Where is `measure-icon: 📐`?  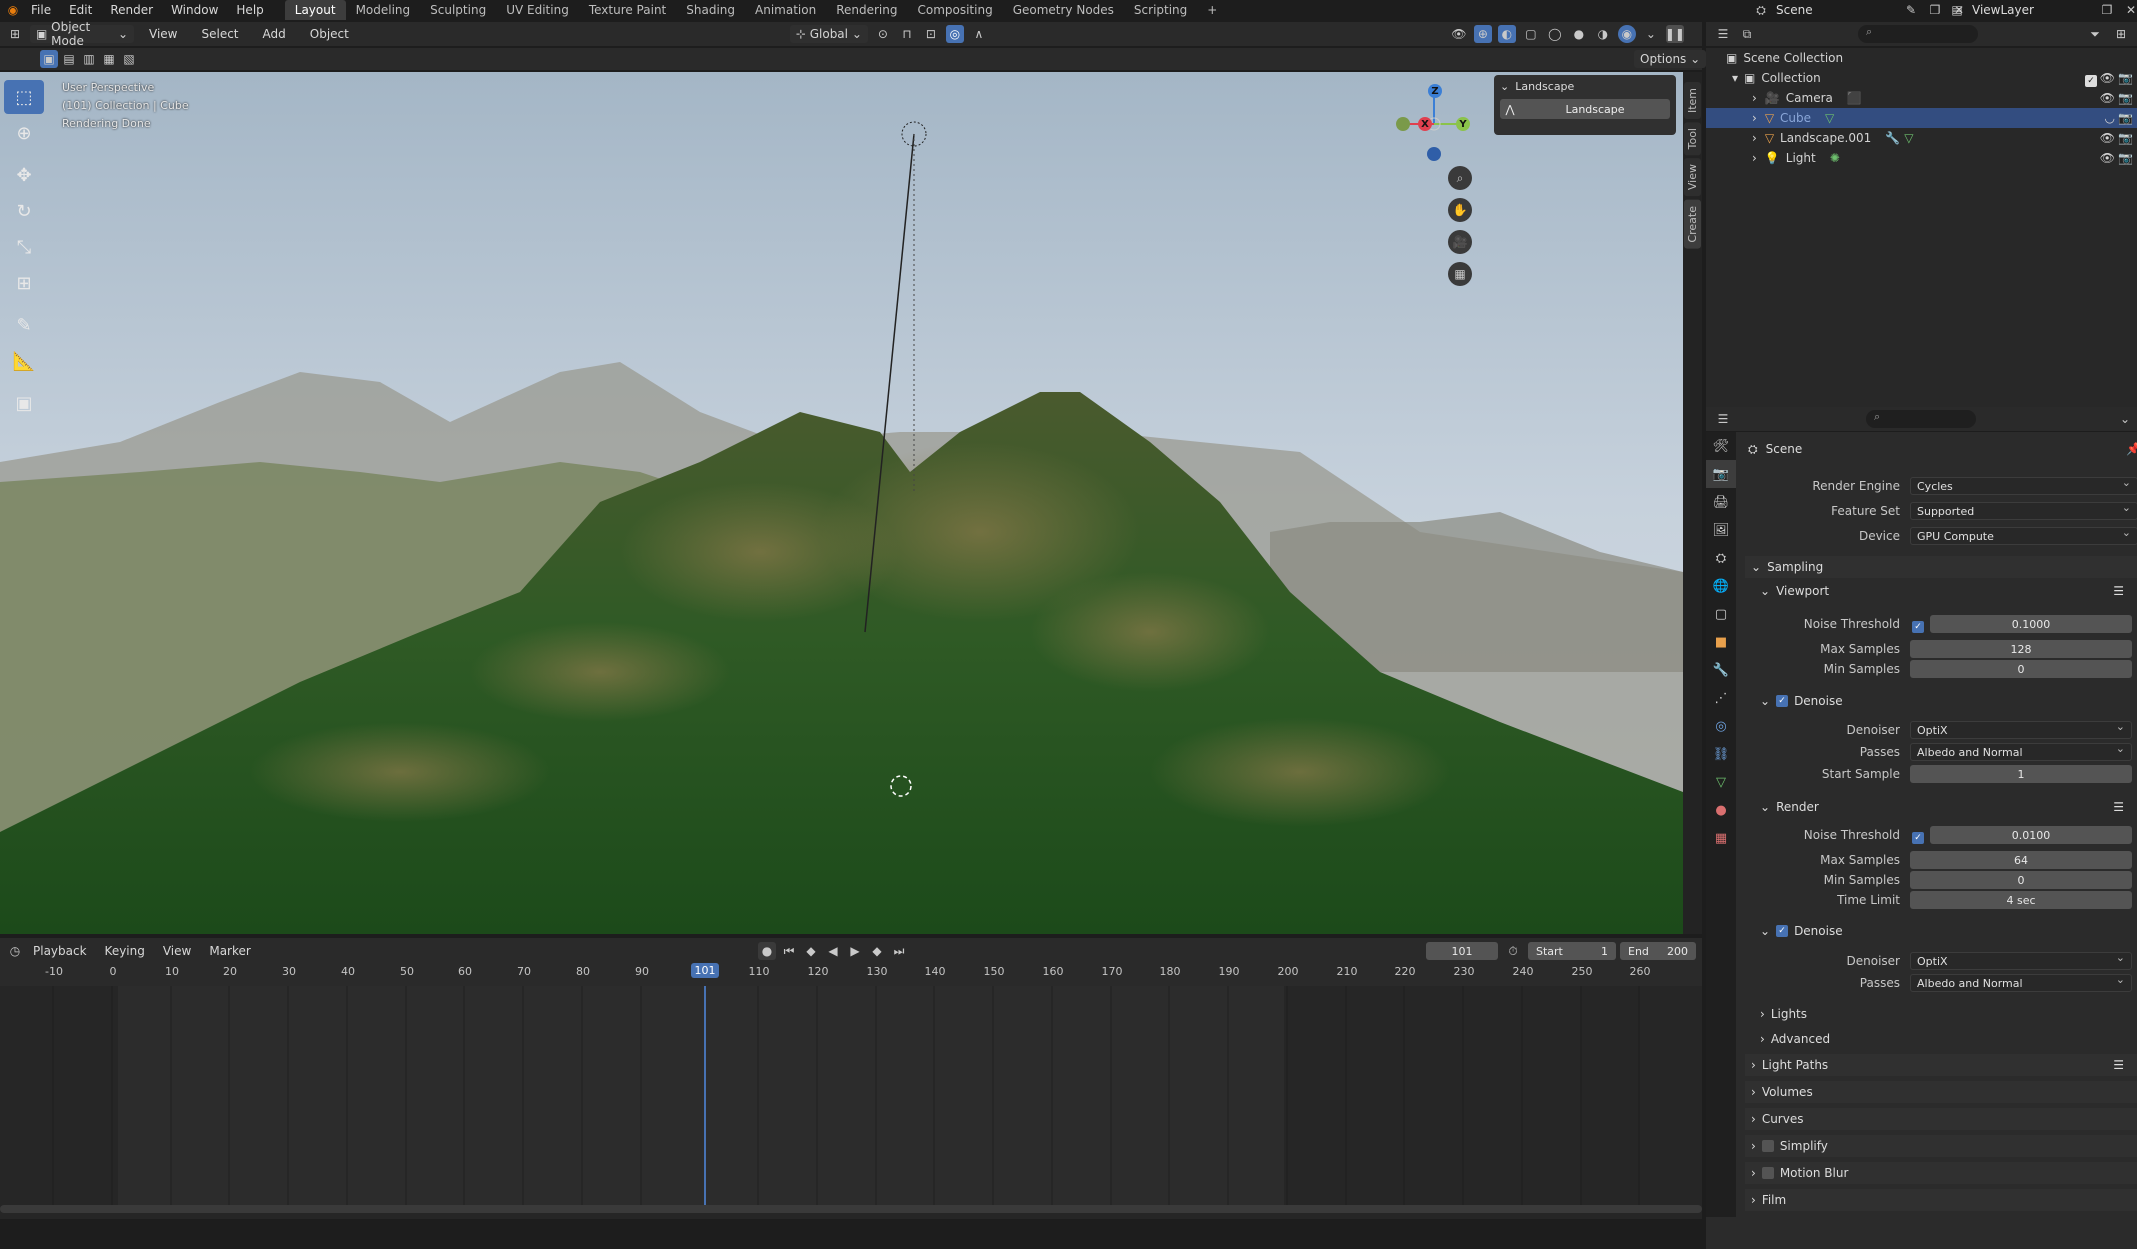
measure-icon: 📐 is located at coordinates (24, 361).